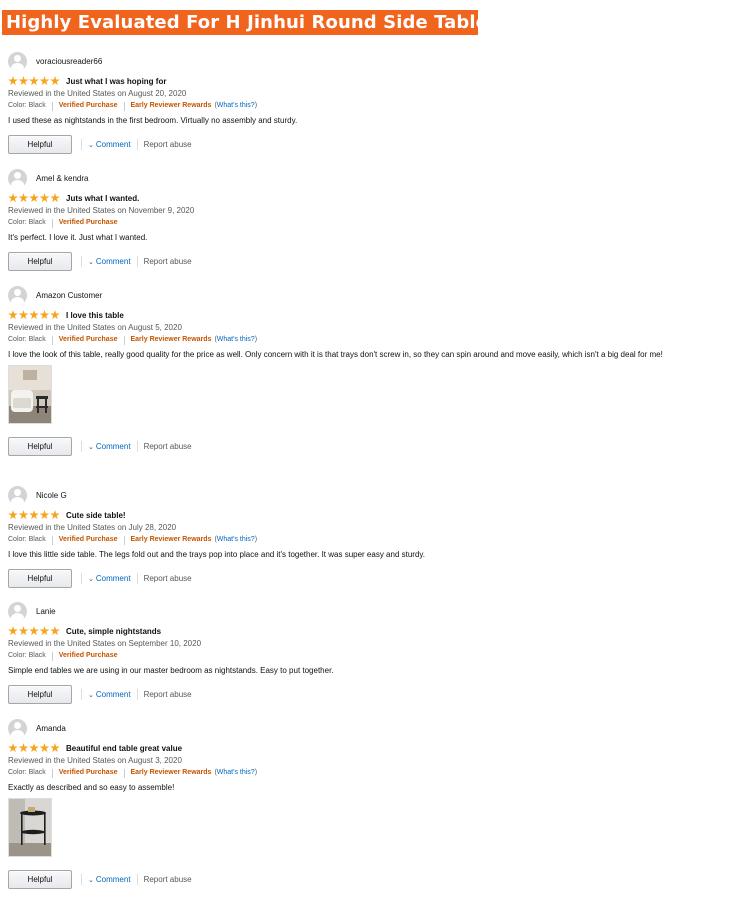 This screenshot has width=750, height=905. I want to click on review-title: Cute, simple nightstands, so click(113, 631).